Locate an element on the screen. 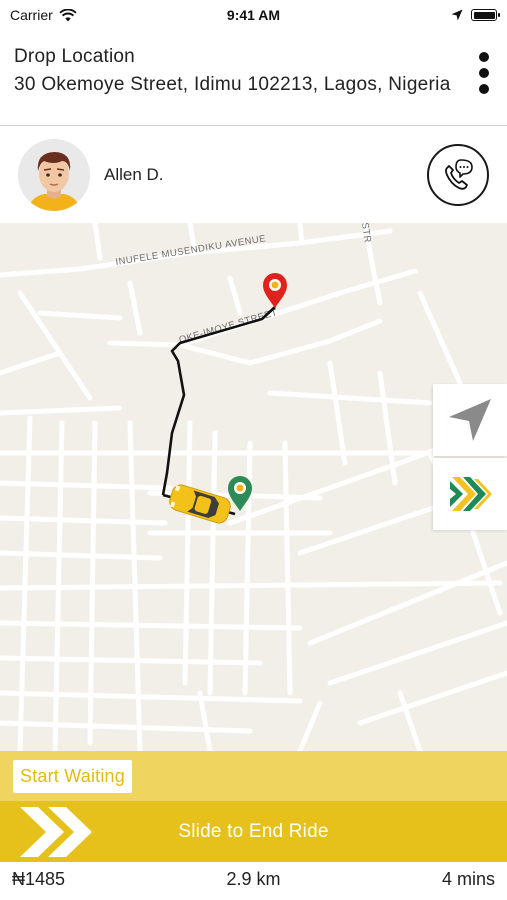 The height and width of the screenshot is (900, 507). slide-handle is located at coordinates (55, 831).